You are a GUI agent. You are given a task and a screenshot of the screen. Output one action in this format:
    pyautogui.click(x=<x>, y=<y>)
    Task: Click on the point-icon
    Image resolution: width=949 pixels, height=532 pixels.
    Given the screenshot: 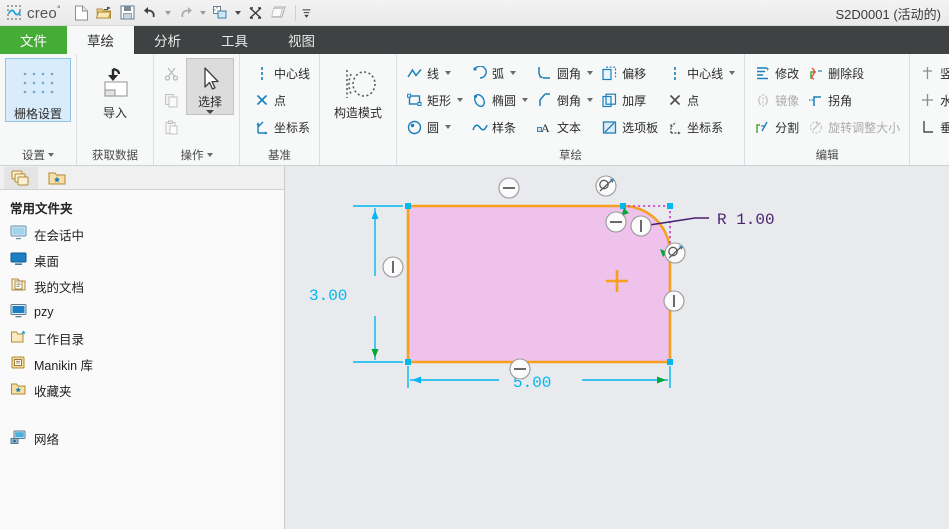 What is the action you would take?
    pyautogui.click(x=261, y=100)
    